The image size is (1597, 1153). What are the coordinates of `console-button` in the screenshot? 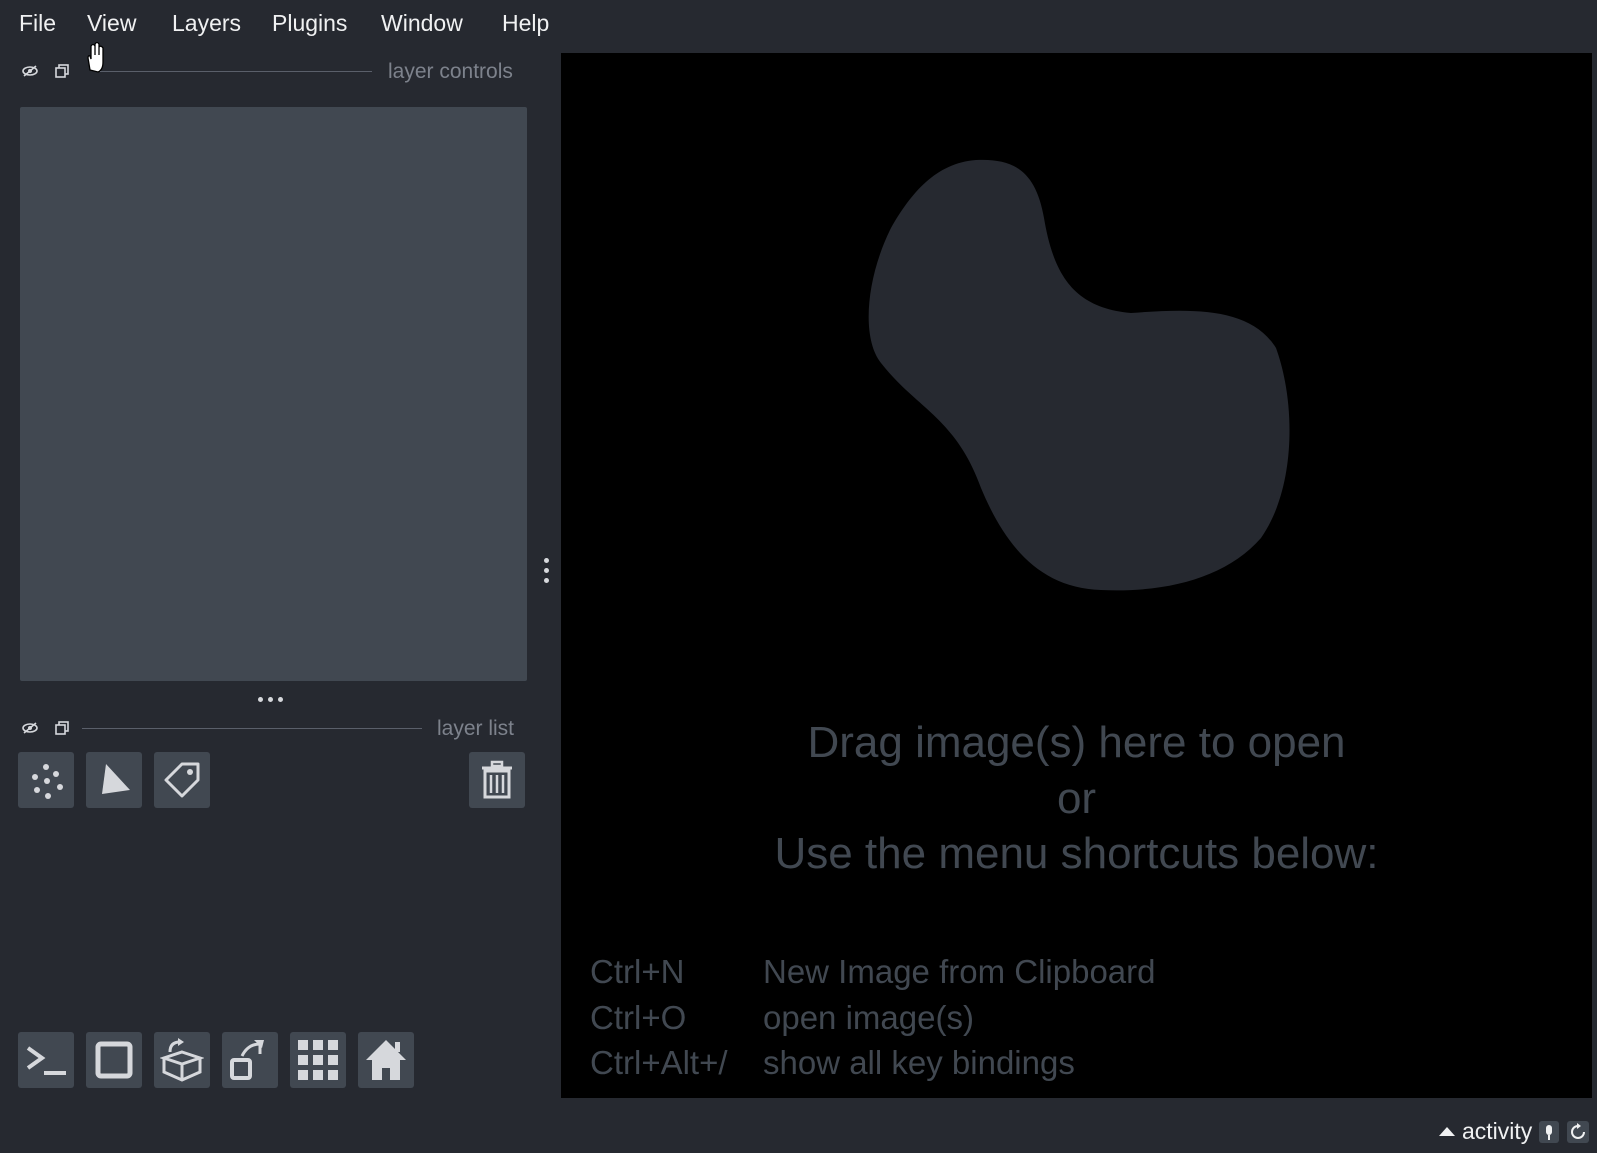 It's located at (46, 1060).